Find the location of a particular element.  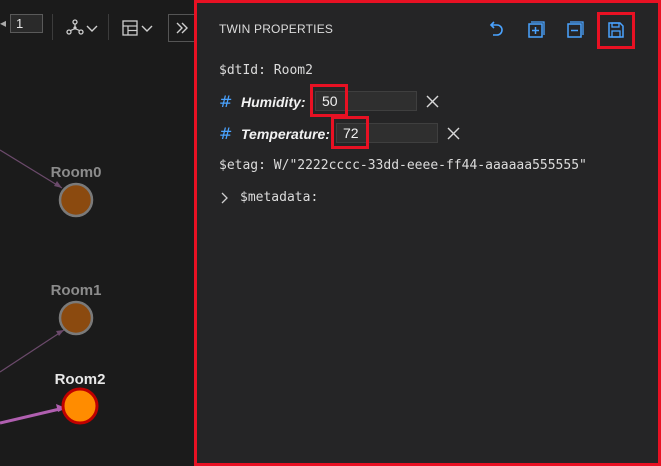

node-label-room2: Room2 is located at coordinates (80, 379).